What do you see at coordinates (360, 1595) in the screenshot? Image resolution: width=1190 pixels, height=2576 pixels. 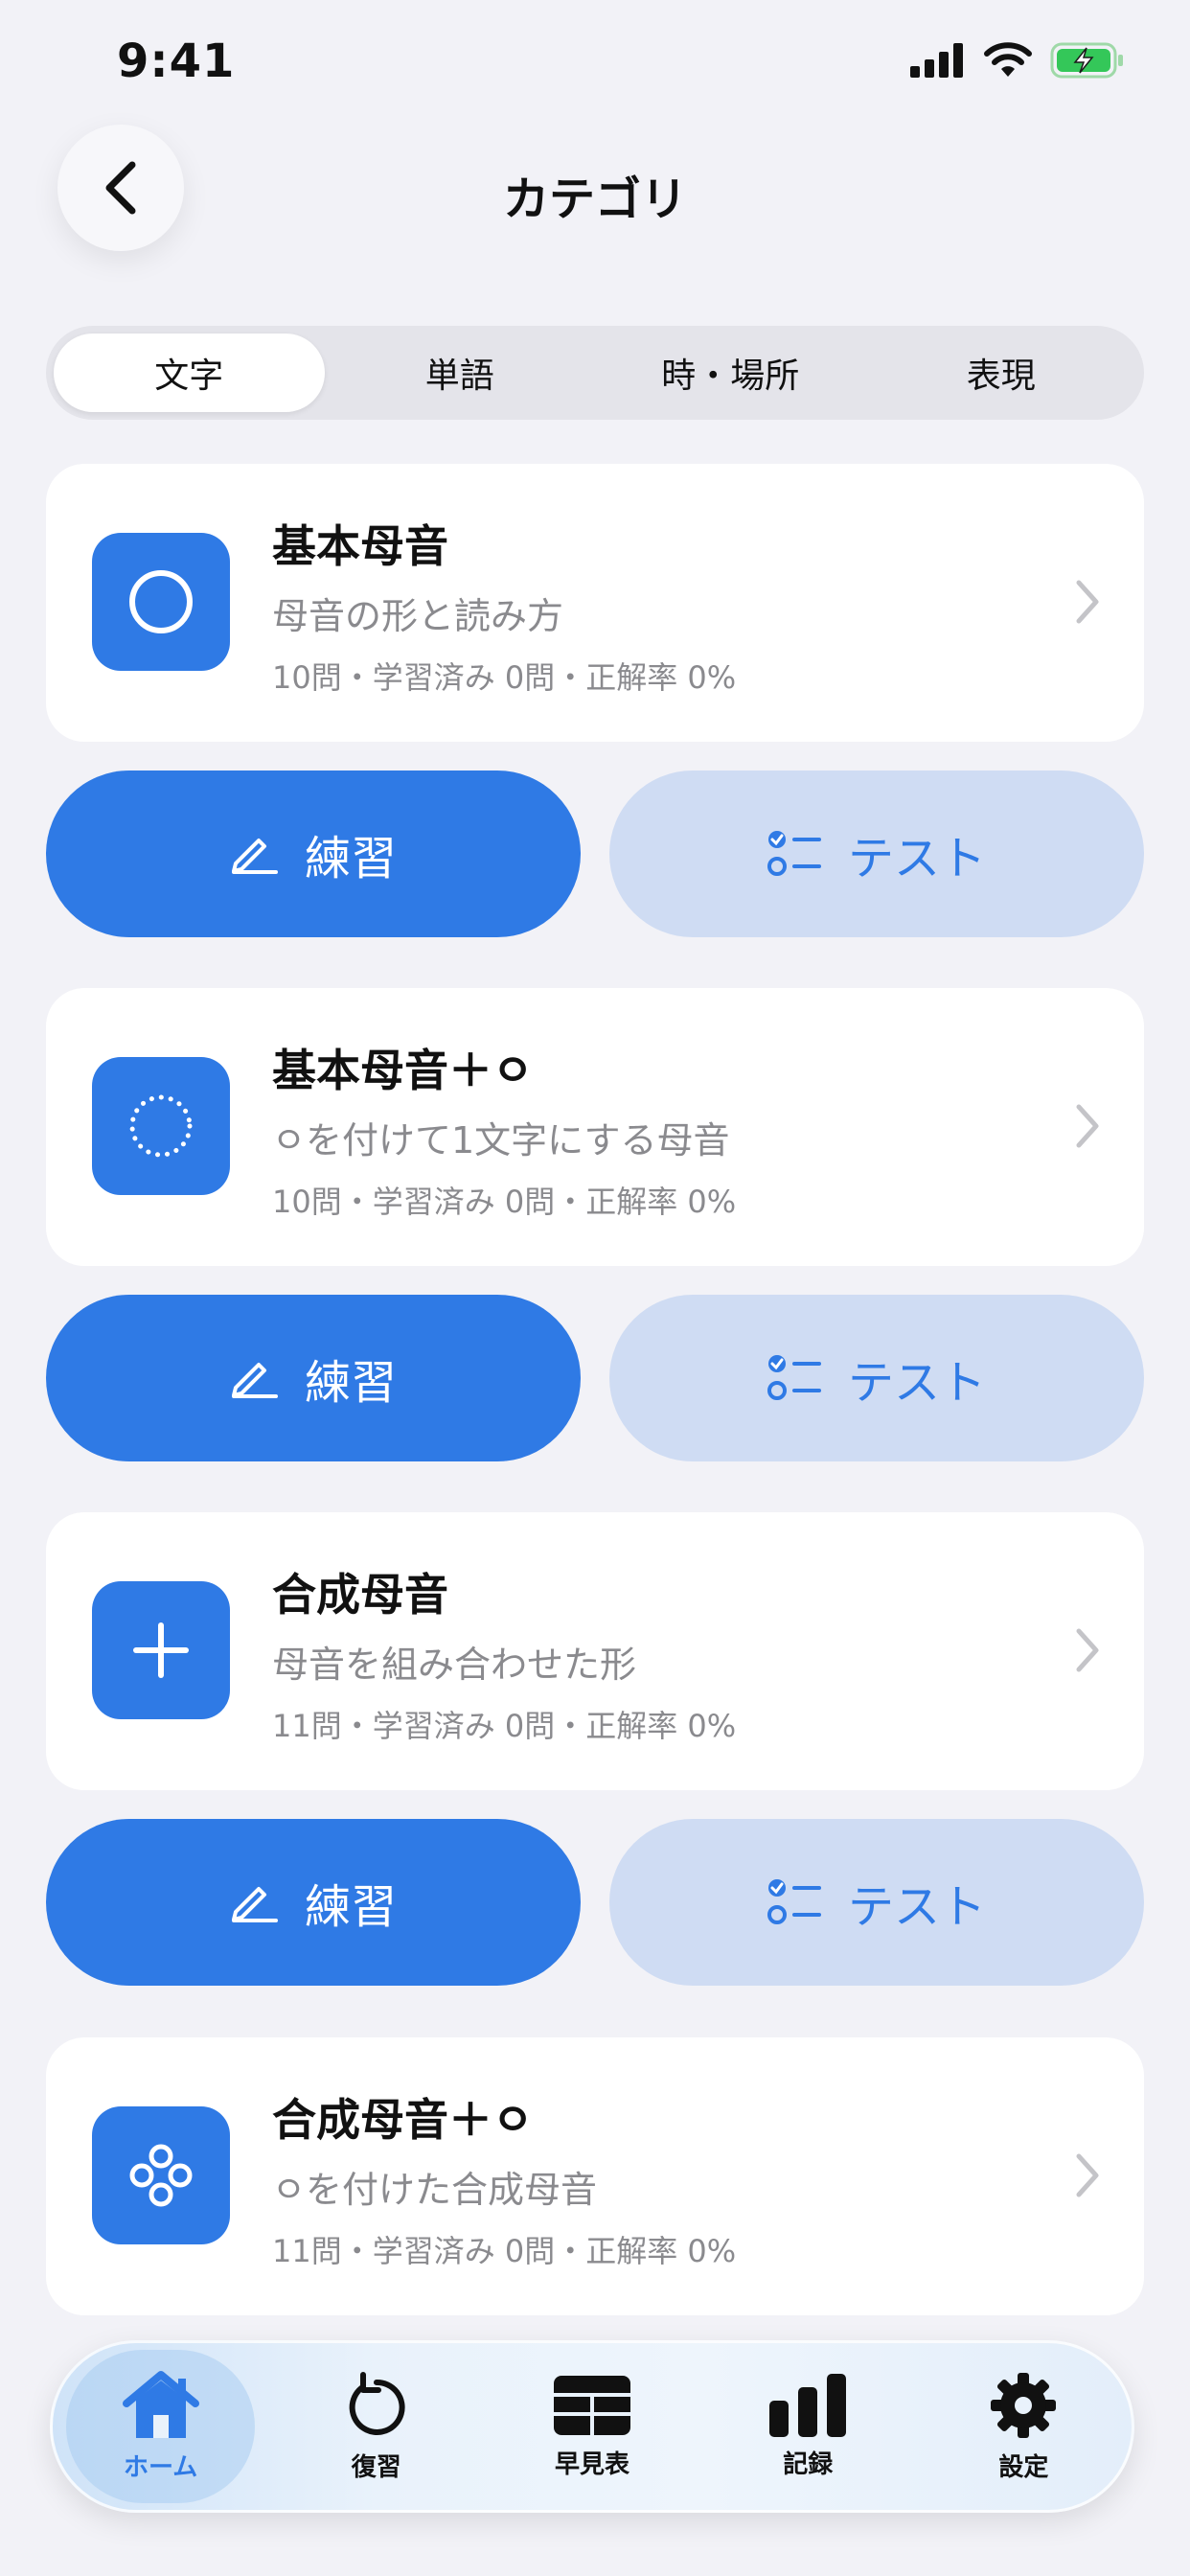 I see `category-title: 合成母音` at bounding box center [360, 1595].